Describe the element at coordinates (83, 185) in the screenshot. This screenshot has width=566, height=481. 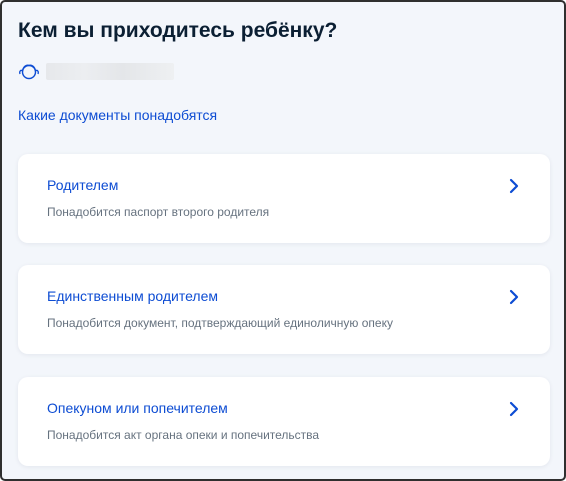
I see `option-title: Родителем` at that location.